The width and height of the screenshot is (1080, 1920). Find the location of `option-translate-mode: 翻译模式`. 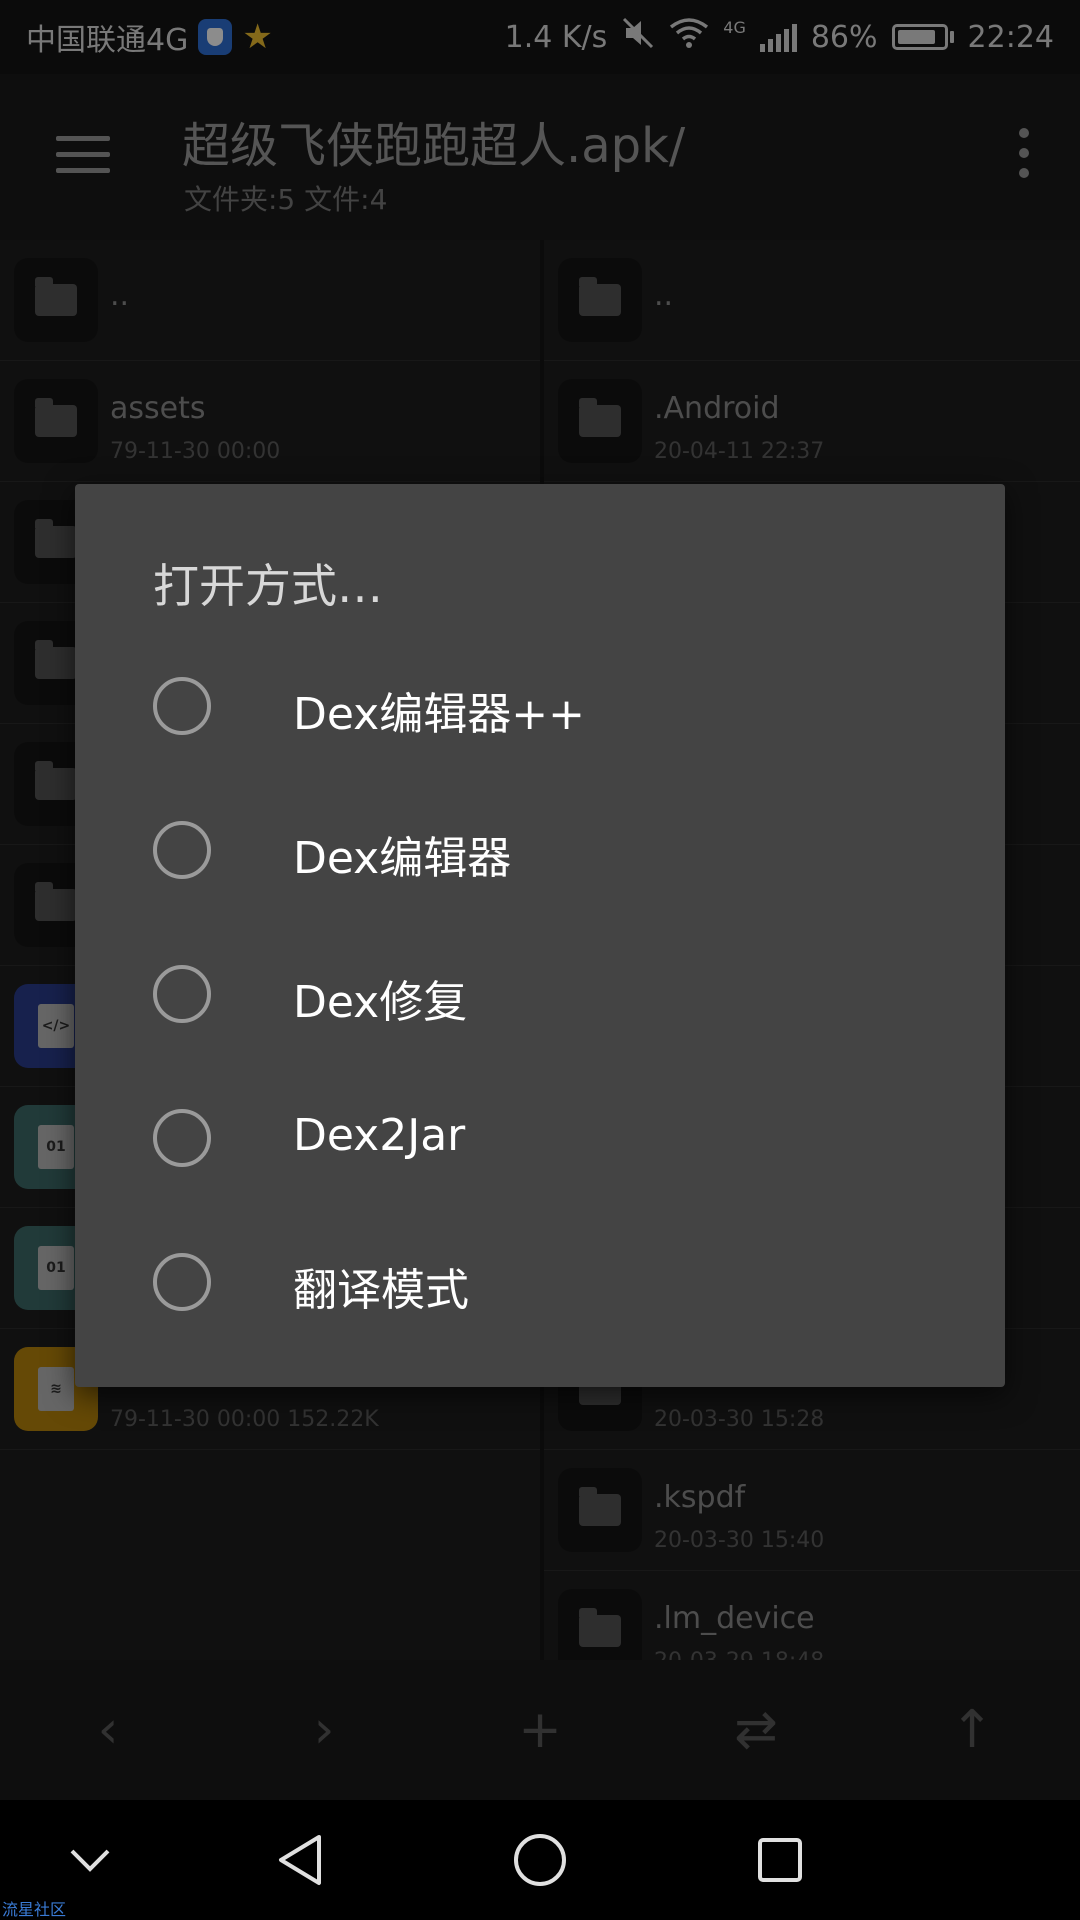

option-translate-mode: 翻译模式 is located at coordinates (540, 1282).